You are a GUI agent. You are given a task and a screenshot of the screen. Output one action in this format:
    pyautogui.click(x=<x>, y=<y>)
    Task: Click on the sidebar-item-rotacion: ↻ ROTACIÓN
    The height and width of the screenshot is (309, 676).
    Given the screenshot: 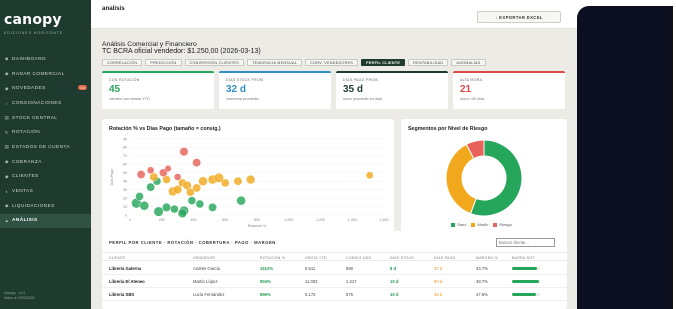 What is the action you would take?
    pyautogui.click(x=45, y=132)
    